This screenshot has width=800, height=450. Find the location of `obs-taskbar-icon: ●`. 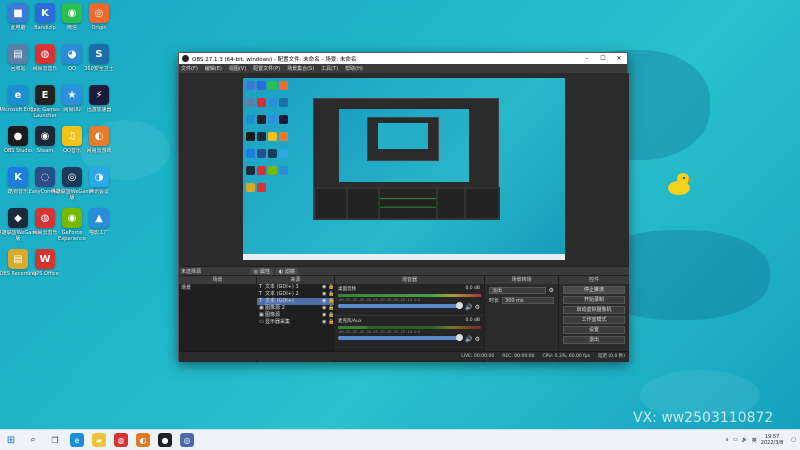

obs-taskbar-icon: ● is located at coordinates (165, 440).